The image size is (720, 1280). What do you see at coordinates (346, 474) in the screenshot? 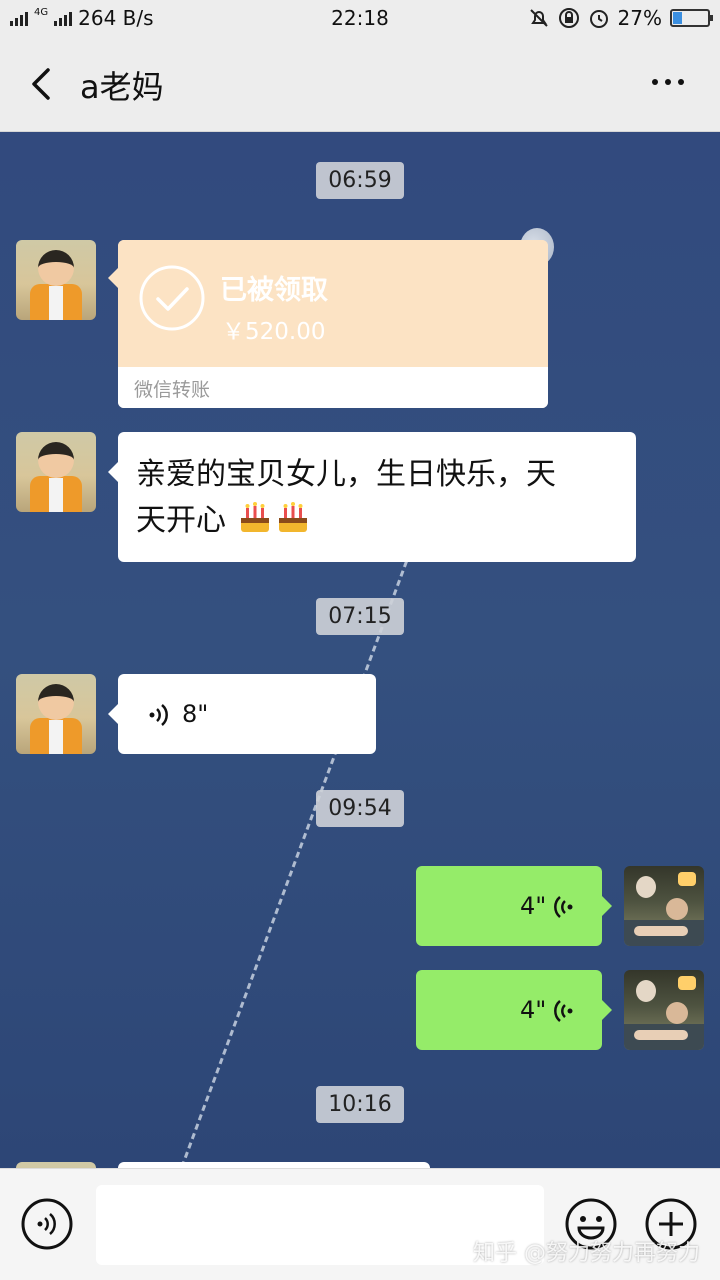
I see `message-line-1: 亲爱的宝贝女儿，生日快乐，天` at bounding box center [346, 474].